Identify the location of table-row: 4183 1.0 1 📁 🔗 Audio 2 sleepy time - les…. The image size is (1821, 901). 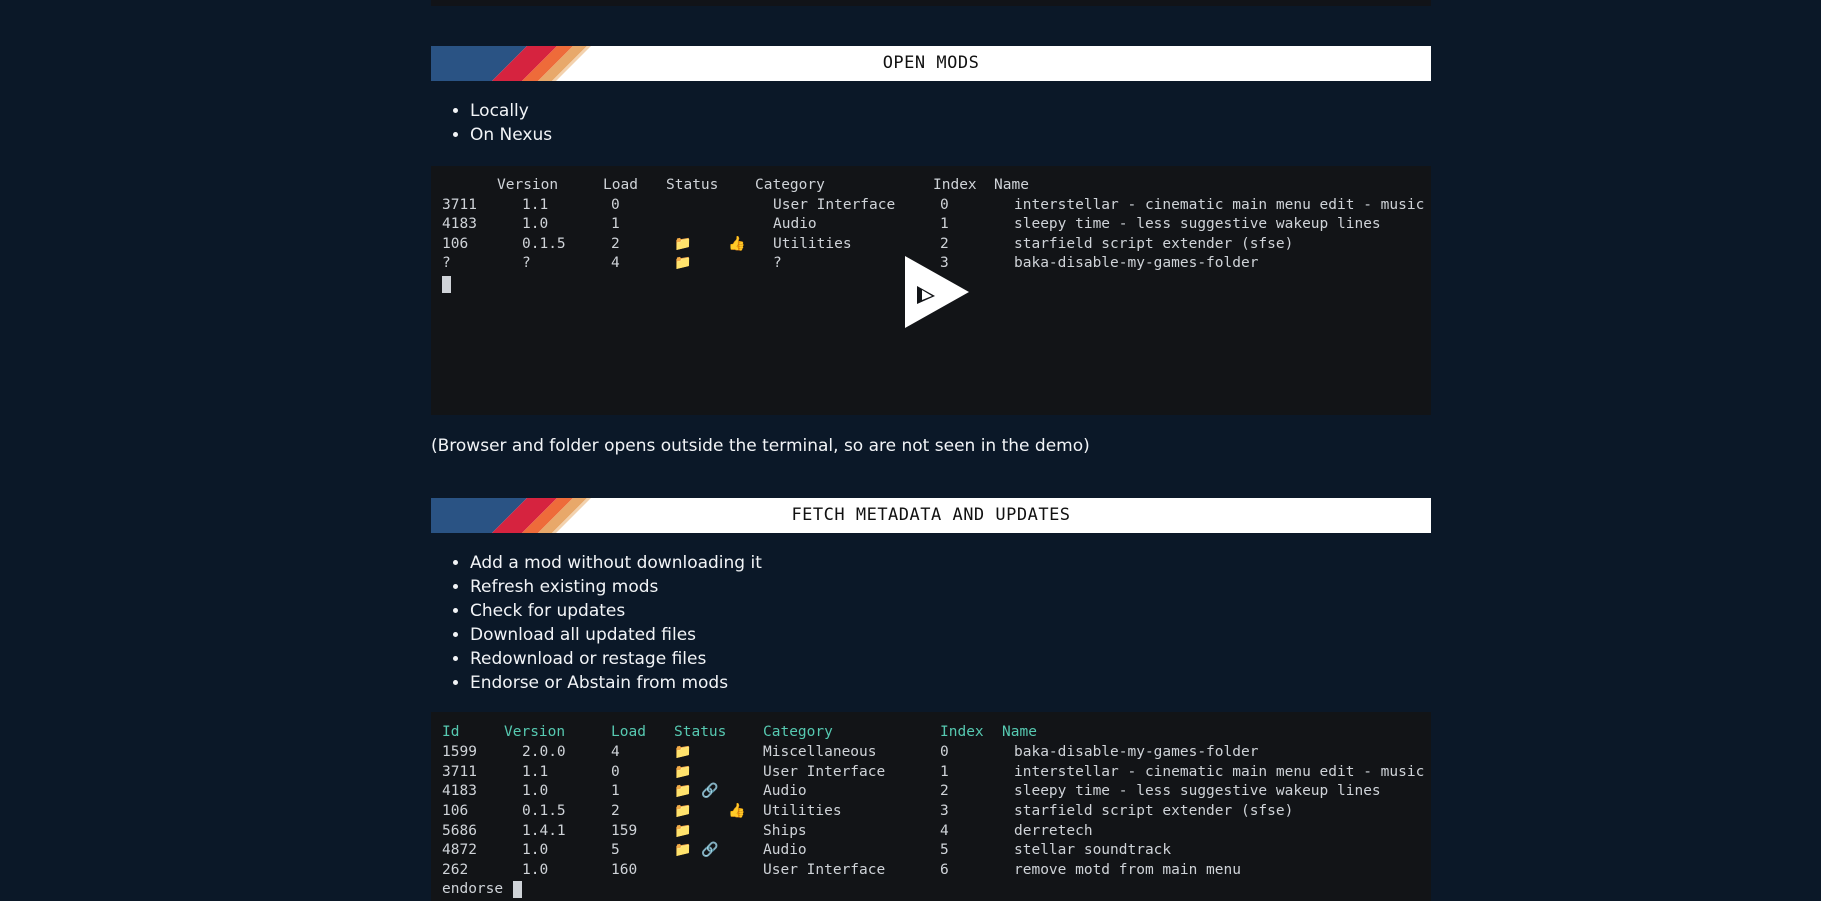
(932, 791).